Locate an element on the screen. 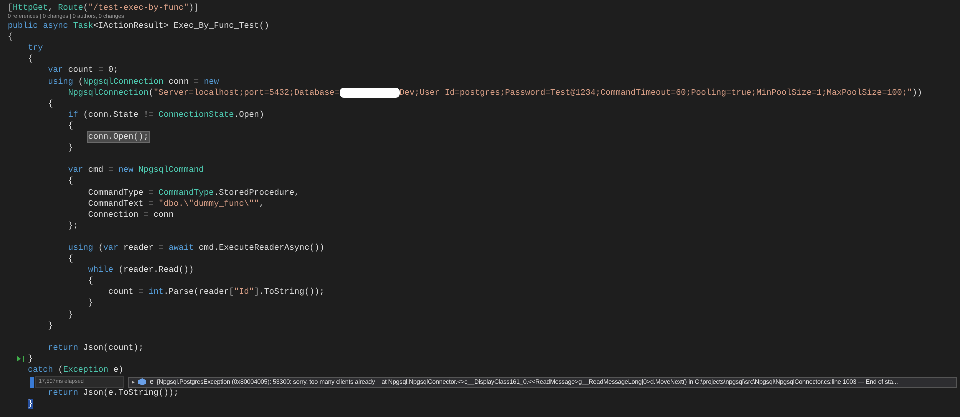 The image size is (960, 417). code-line: }; is located at coordinates (72, 226).